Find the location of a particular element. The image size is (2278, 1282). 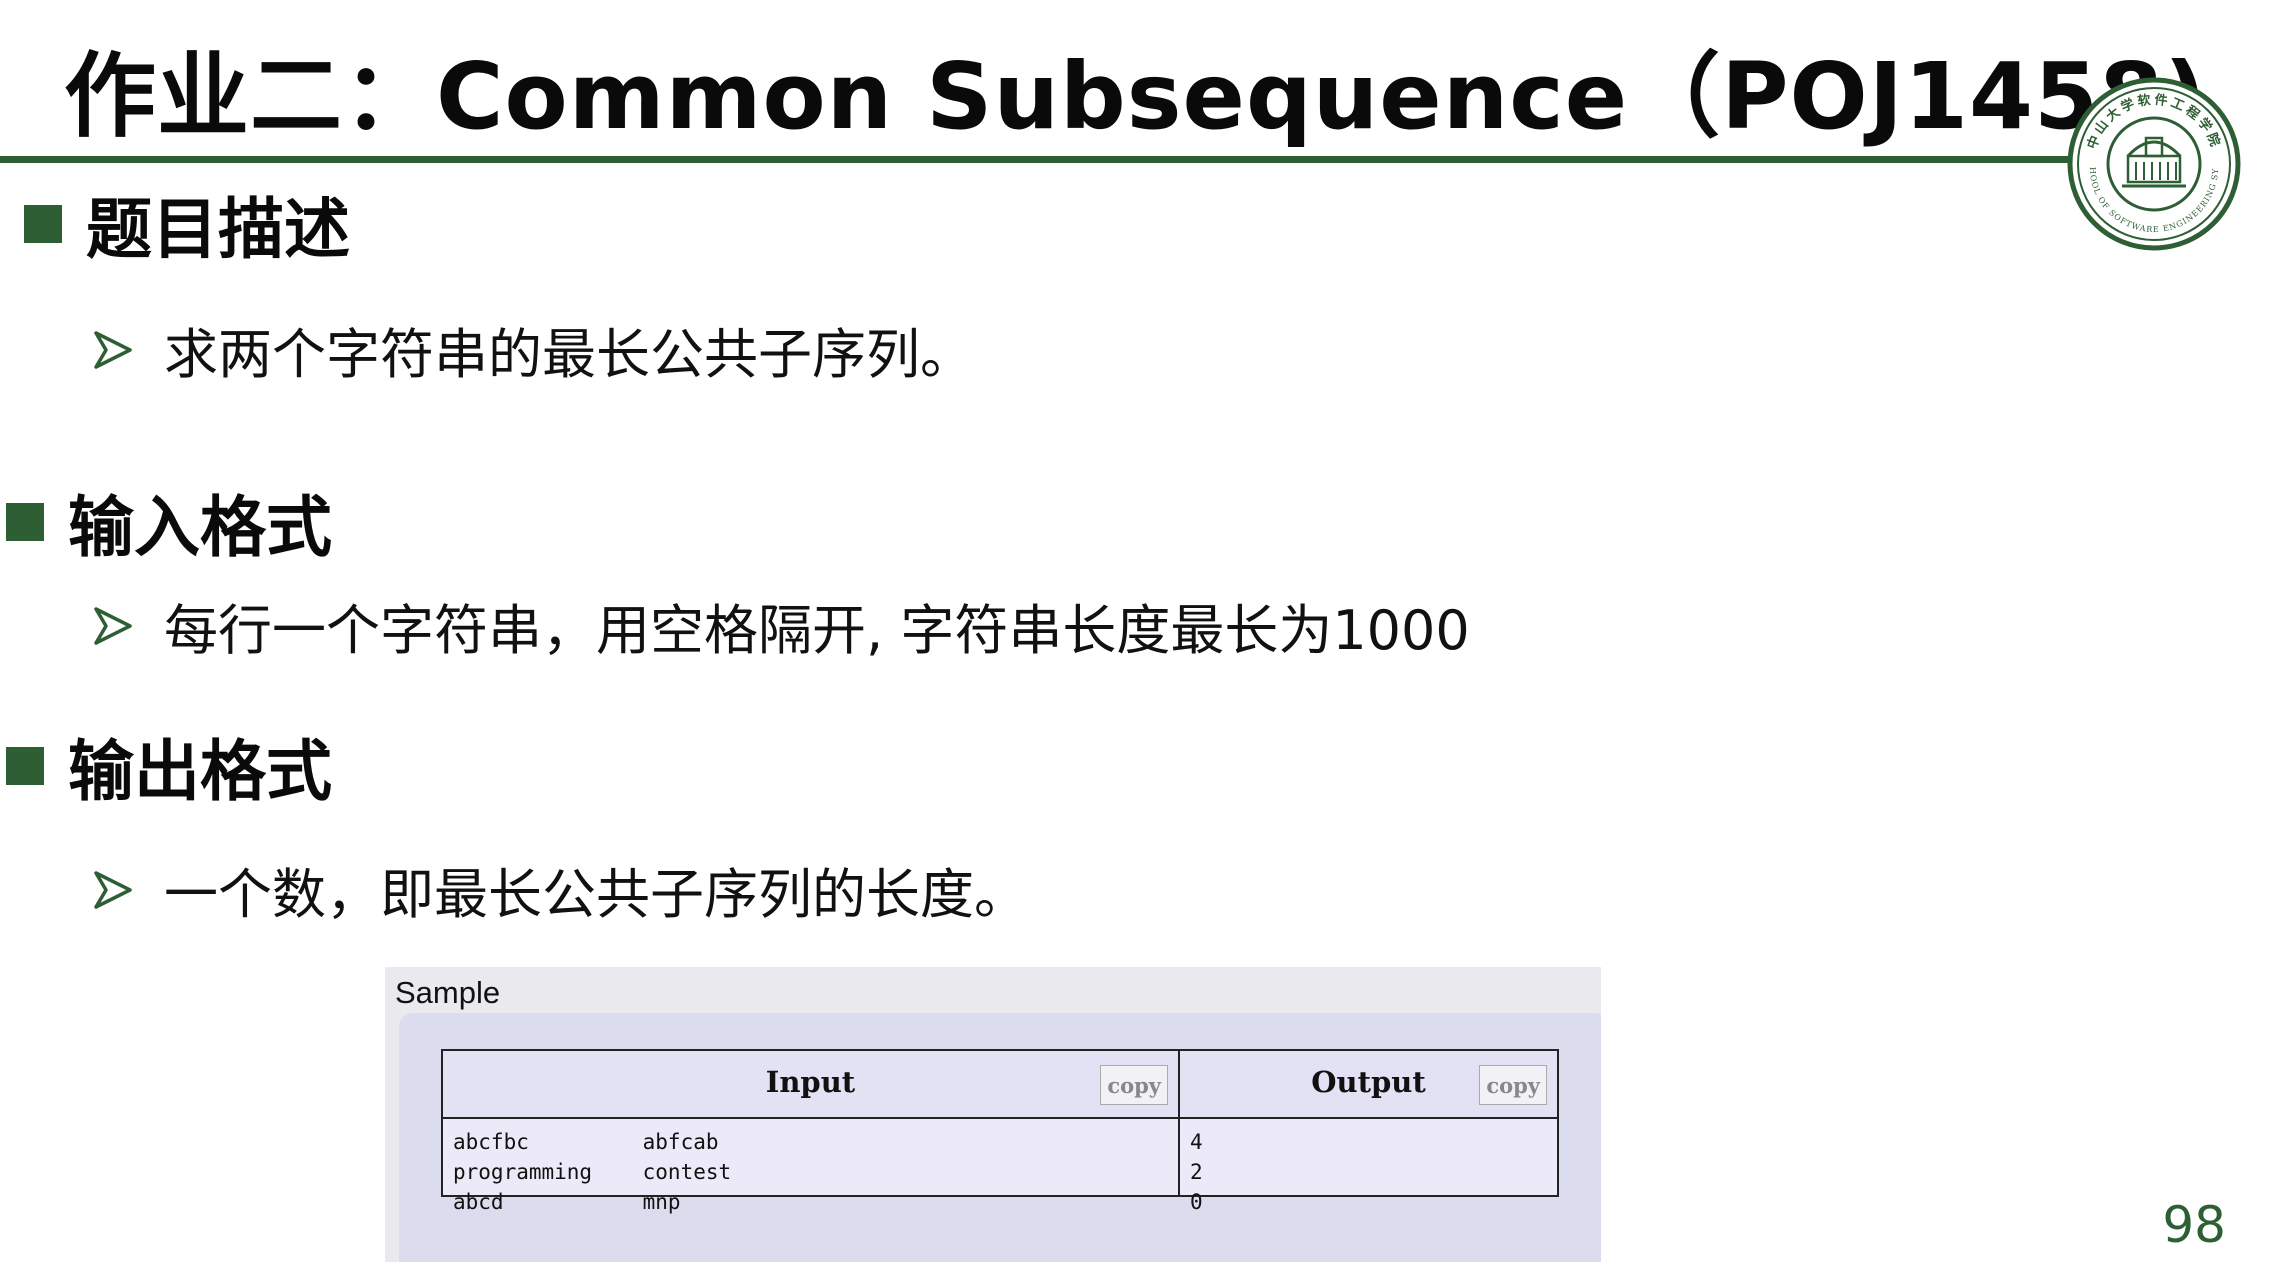

input-row: abcfbc abfcab is located at coordinates (586, 1142).